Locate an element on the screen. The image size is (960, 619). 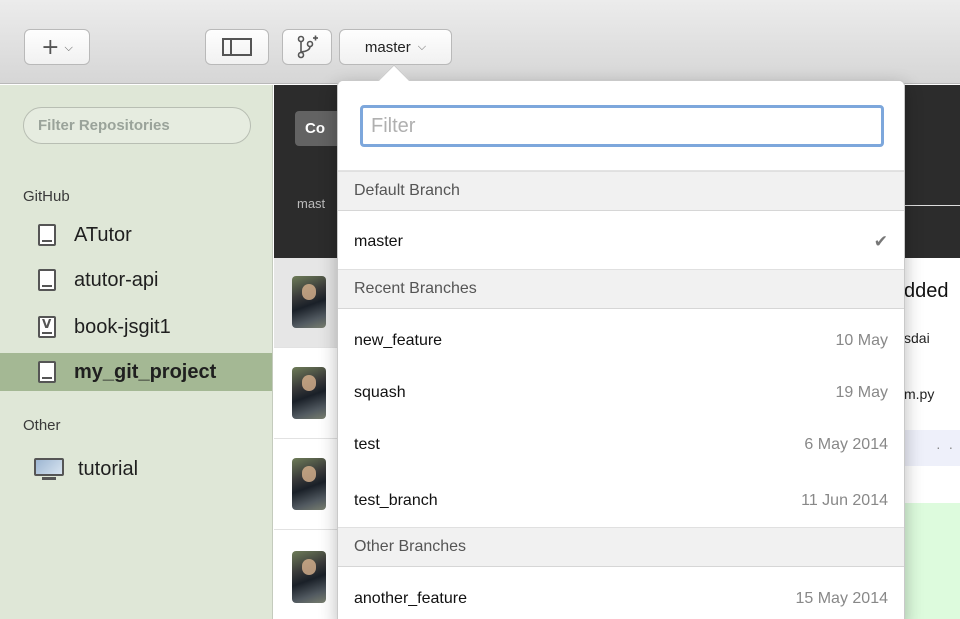
repo-item-my-git-project: my_git_project is located at coordinates (136, 372).